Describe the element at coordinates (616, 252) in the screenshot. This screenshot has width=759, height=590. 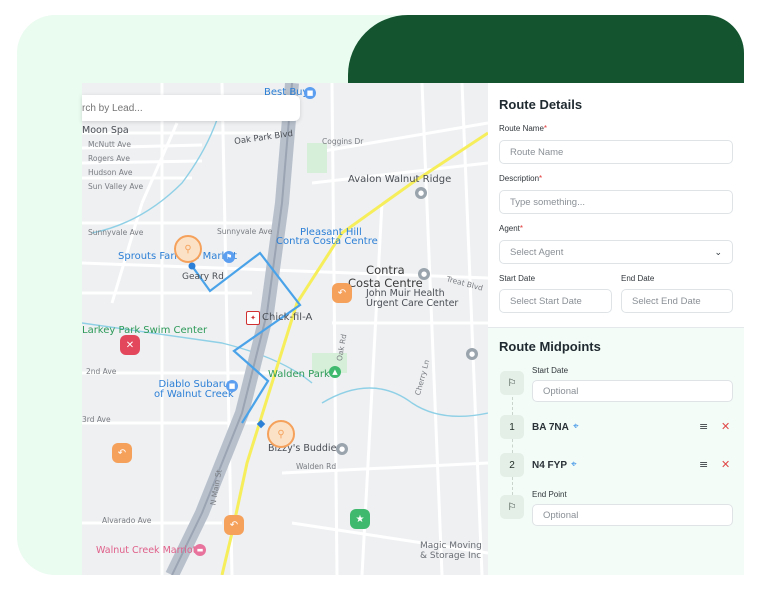
I see `agent-select: Select Agent ⌄` at that location.